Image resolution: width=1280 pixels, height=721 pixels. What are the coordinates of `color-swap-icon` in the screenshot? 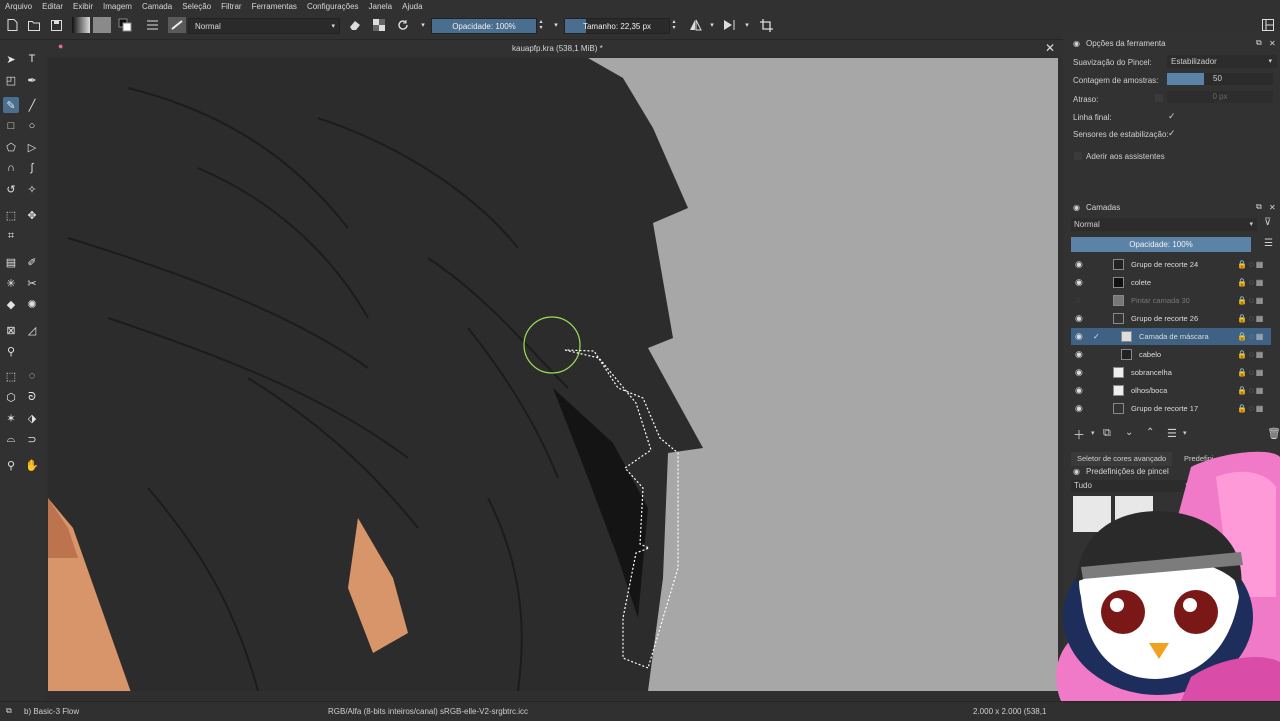 It's located at (125, 25).